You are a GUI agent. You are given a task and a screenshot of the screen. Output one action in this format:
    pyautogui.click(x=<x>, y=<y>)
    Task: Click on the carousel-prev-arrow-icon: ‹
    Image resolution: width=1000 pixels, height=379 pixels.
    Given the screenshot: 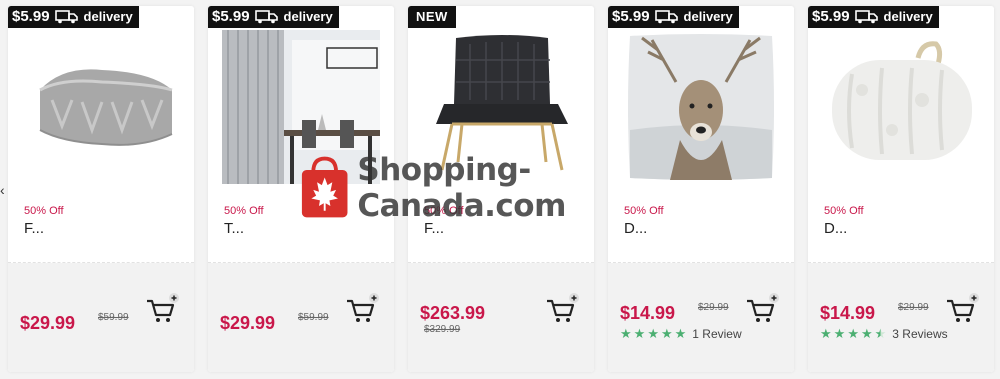 What is the action you would take?
    pyautogui.click(x=2, y=192)
    